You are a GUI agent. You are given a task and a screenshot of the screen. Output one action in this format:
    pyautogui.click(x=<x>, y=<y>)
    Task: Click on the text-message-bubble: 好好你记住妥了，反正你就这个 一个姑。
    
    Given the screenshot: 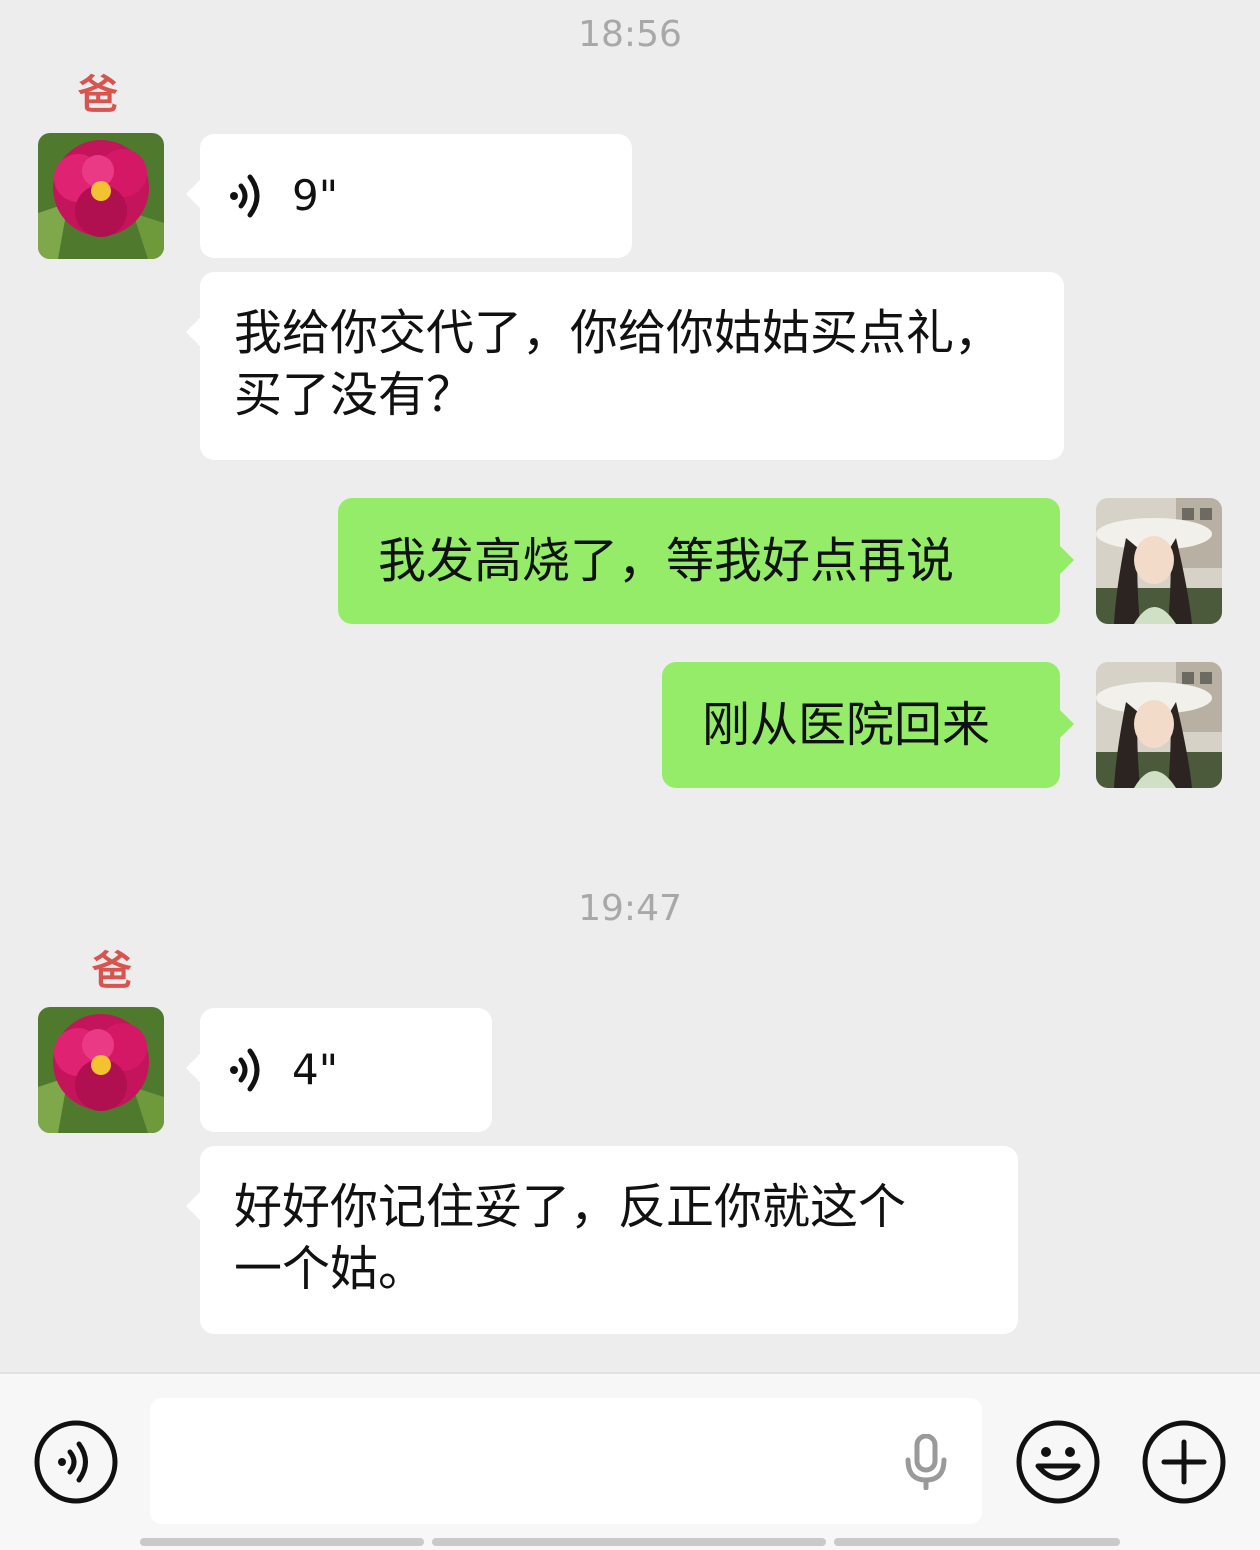 What is the action you would take?
    pyautogui.click(x=602, y=1240)
    